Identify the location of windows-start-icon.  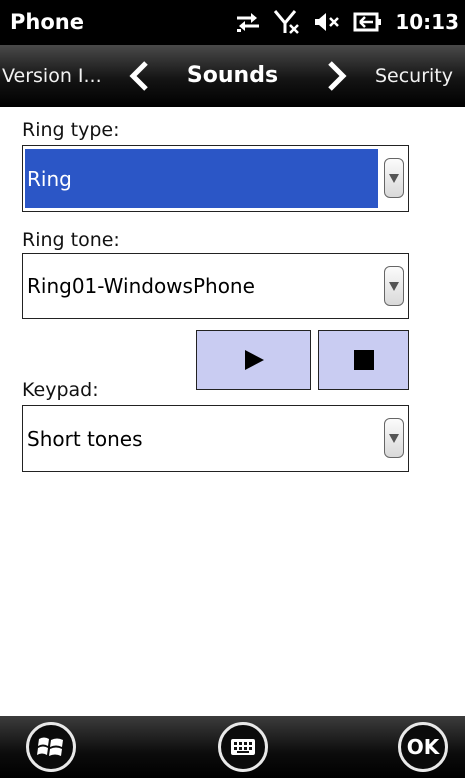
(50, 746).